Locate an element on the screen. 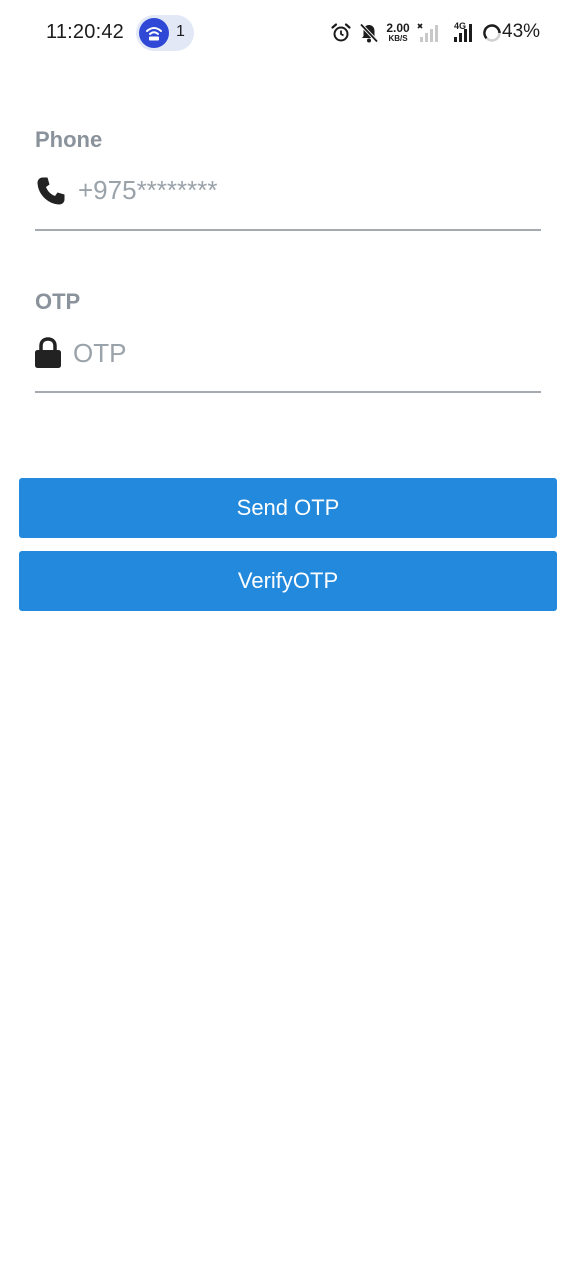 The image size is (576, 1280). silent-mode-icon is located at coordinates (369, 35).